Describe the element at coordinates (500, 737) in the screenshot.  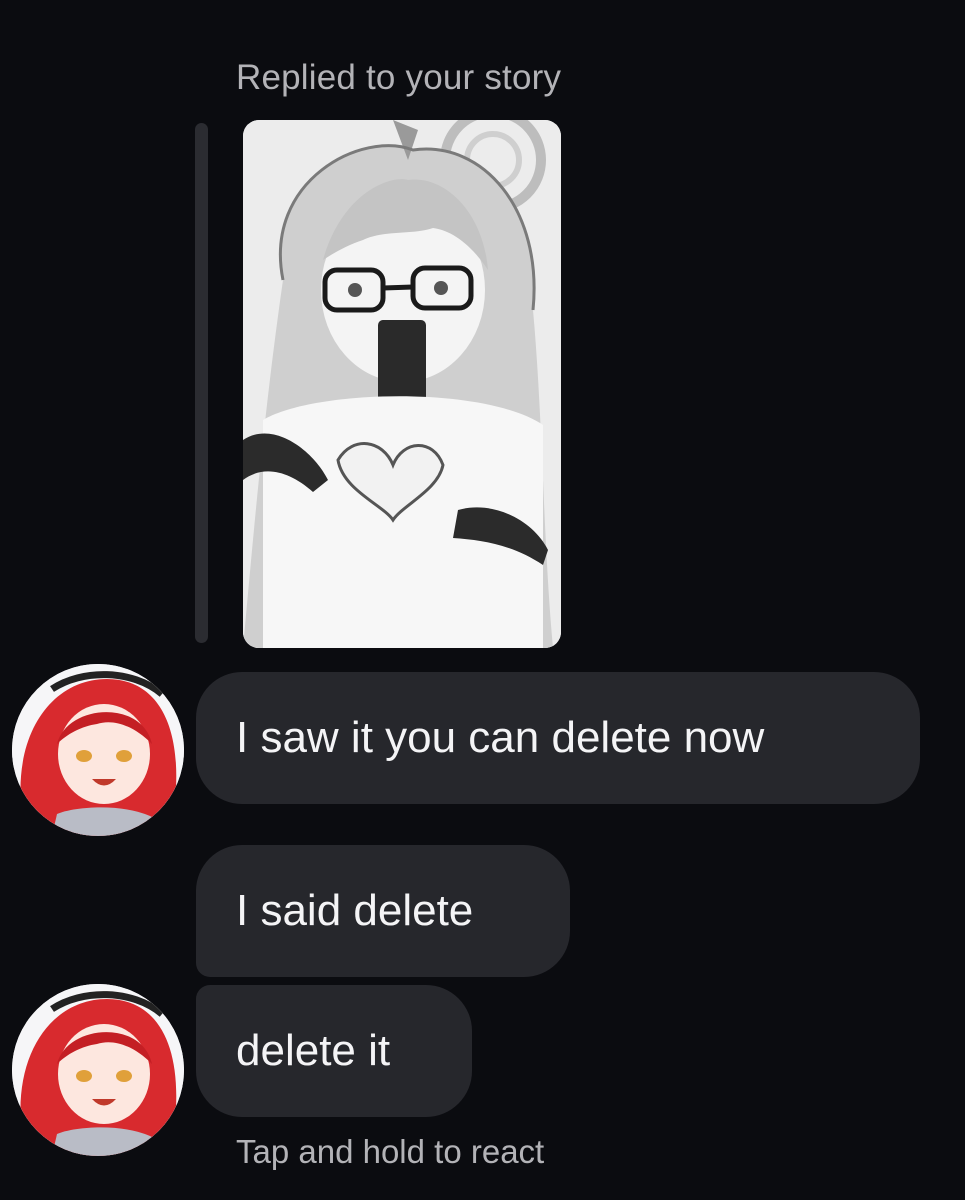
I see `message-text: I saw it you can delete now` at that location.